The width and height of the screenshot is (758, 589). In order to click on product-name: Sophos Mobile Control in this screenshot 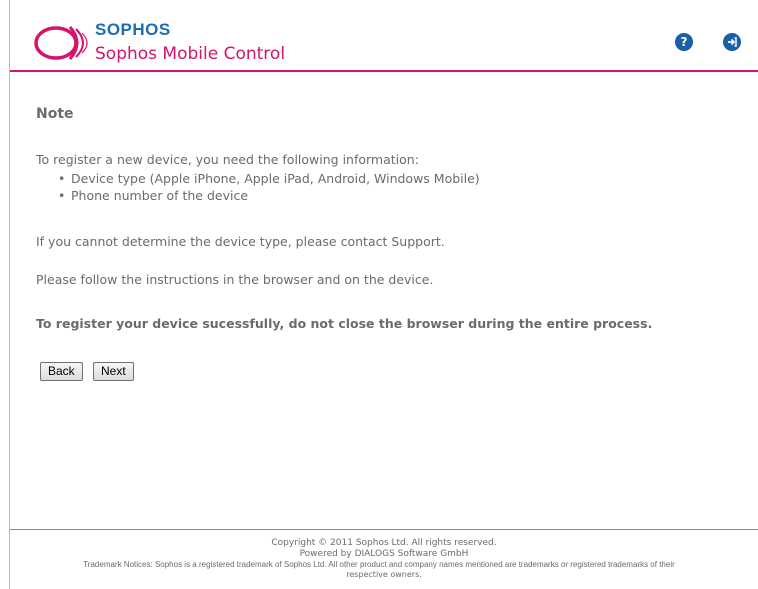, I will do `click(190, 54)`.